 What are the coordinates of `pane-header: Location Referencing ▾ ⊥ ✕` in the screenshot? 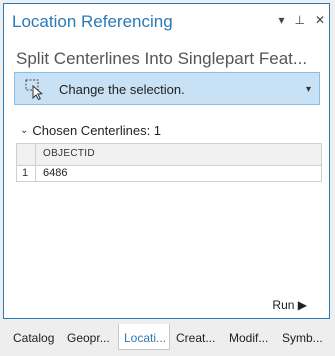 It's located at (166, 20).